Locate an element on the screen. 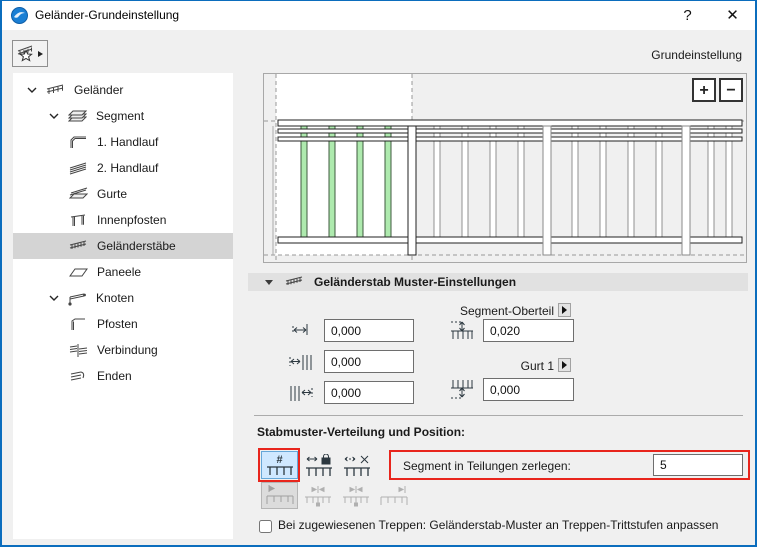 The image size is (757, 547). fixed-spacing-toggle is located at coordinates (318, 465).